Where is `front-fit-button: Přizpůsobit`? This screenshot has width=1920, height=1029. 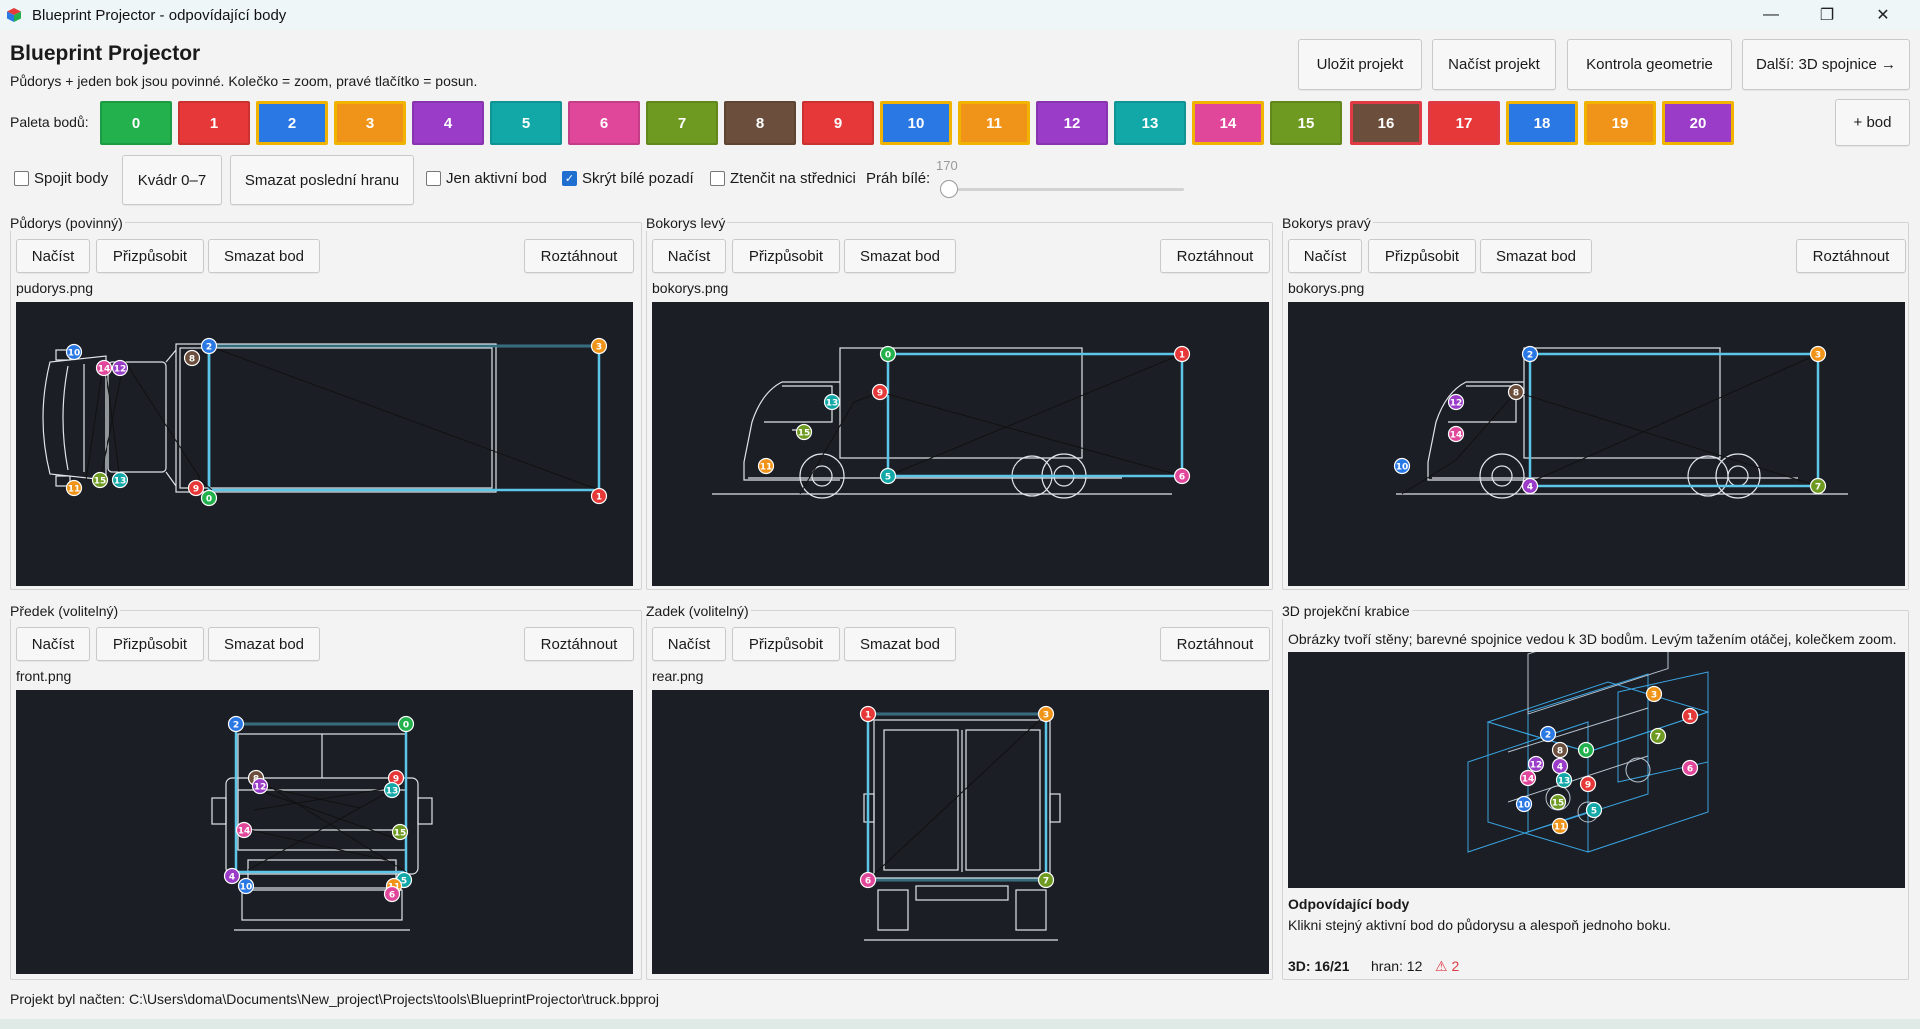
front-fit-button: Přizpůsobit is located at coordinates (150, 644).